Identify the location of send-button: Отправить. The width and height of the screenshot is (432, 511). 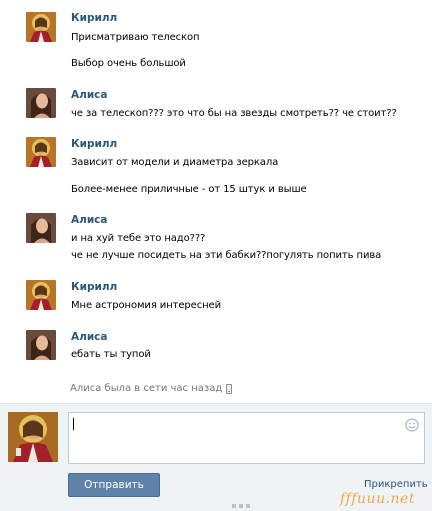
(114, 485).